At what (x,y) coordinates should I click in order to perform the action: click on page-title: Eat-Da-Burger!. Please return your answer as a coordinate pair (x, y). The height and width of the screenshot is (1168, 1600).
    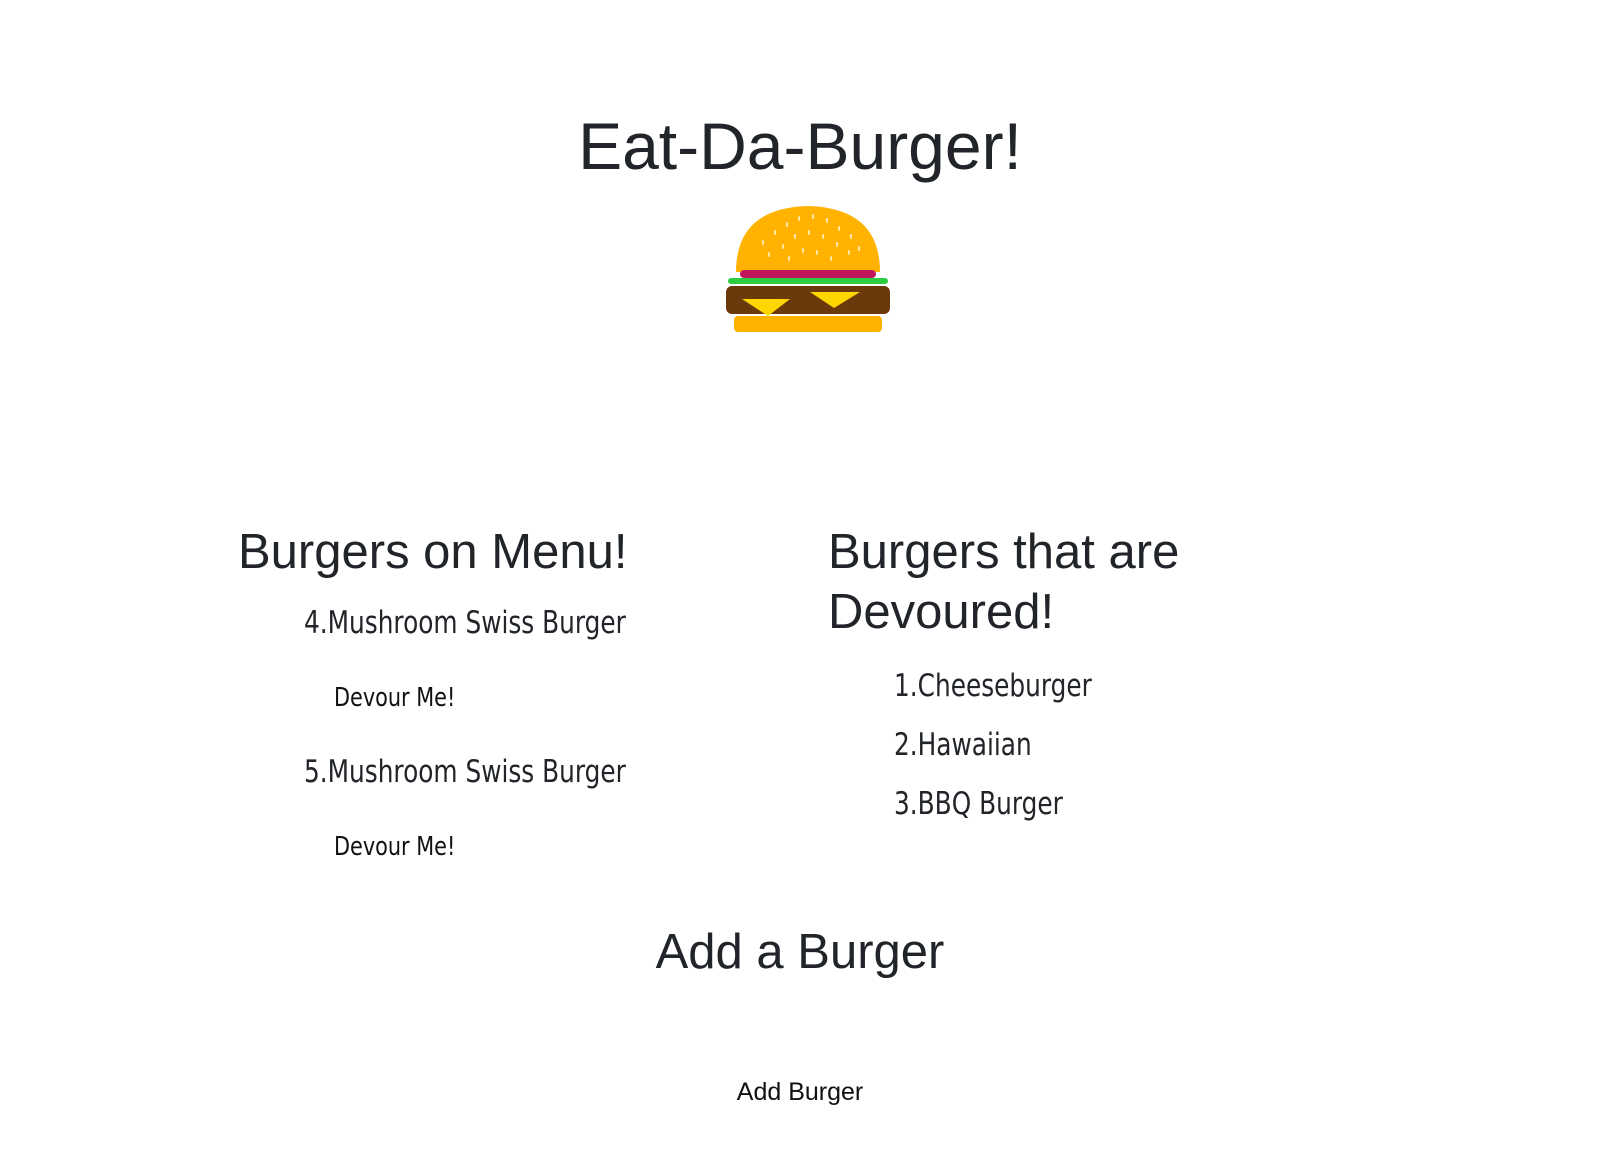
    Looking at the image, I should click on (800, 146).